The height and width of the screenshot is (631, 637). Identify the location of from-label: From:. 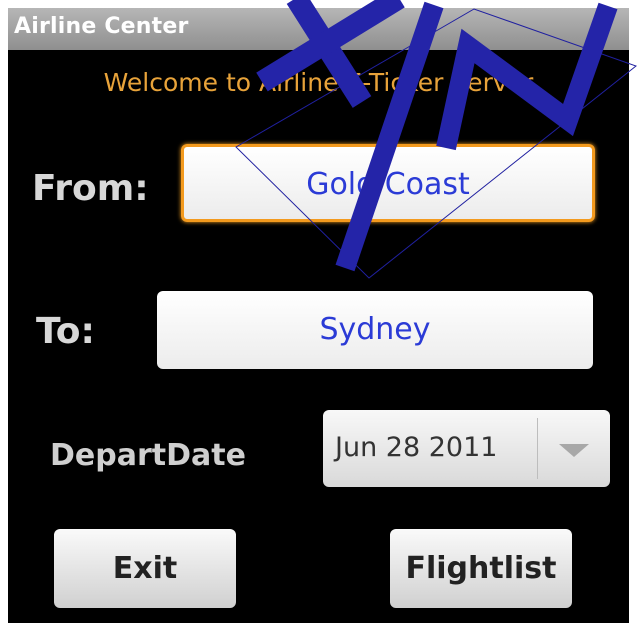
(90, 188).